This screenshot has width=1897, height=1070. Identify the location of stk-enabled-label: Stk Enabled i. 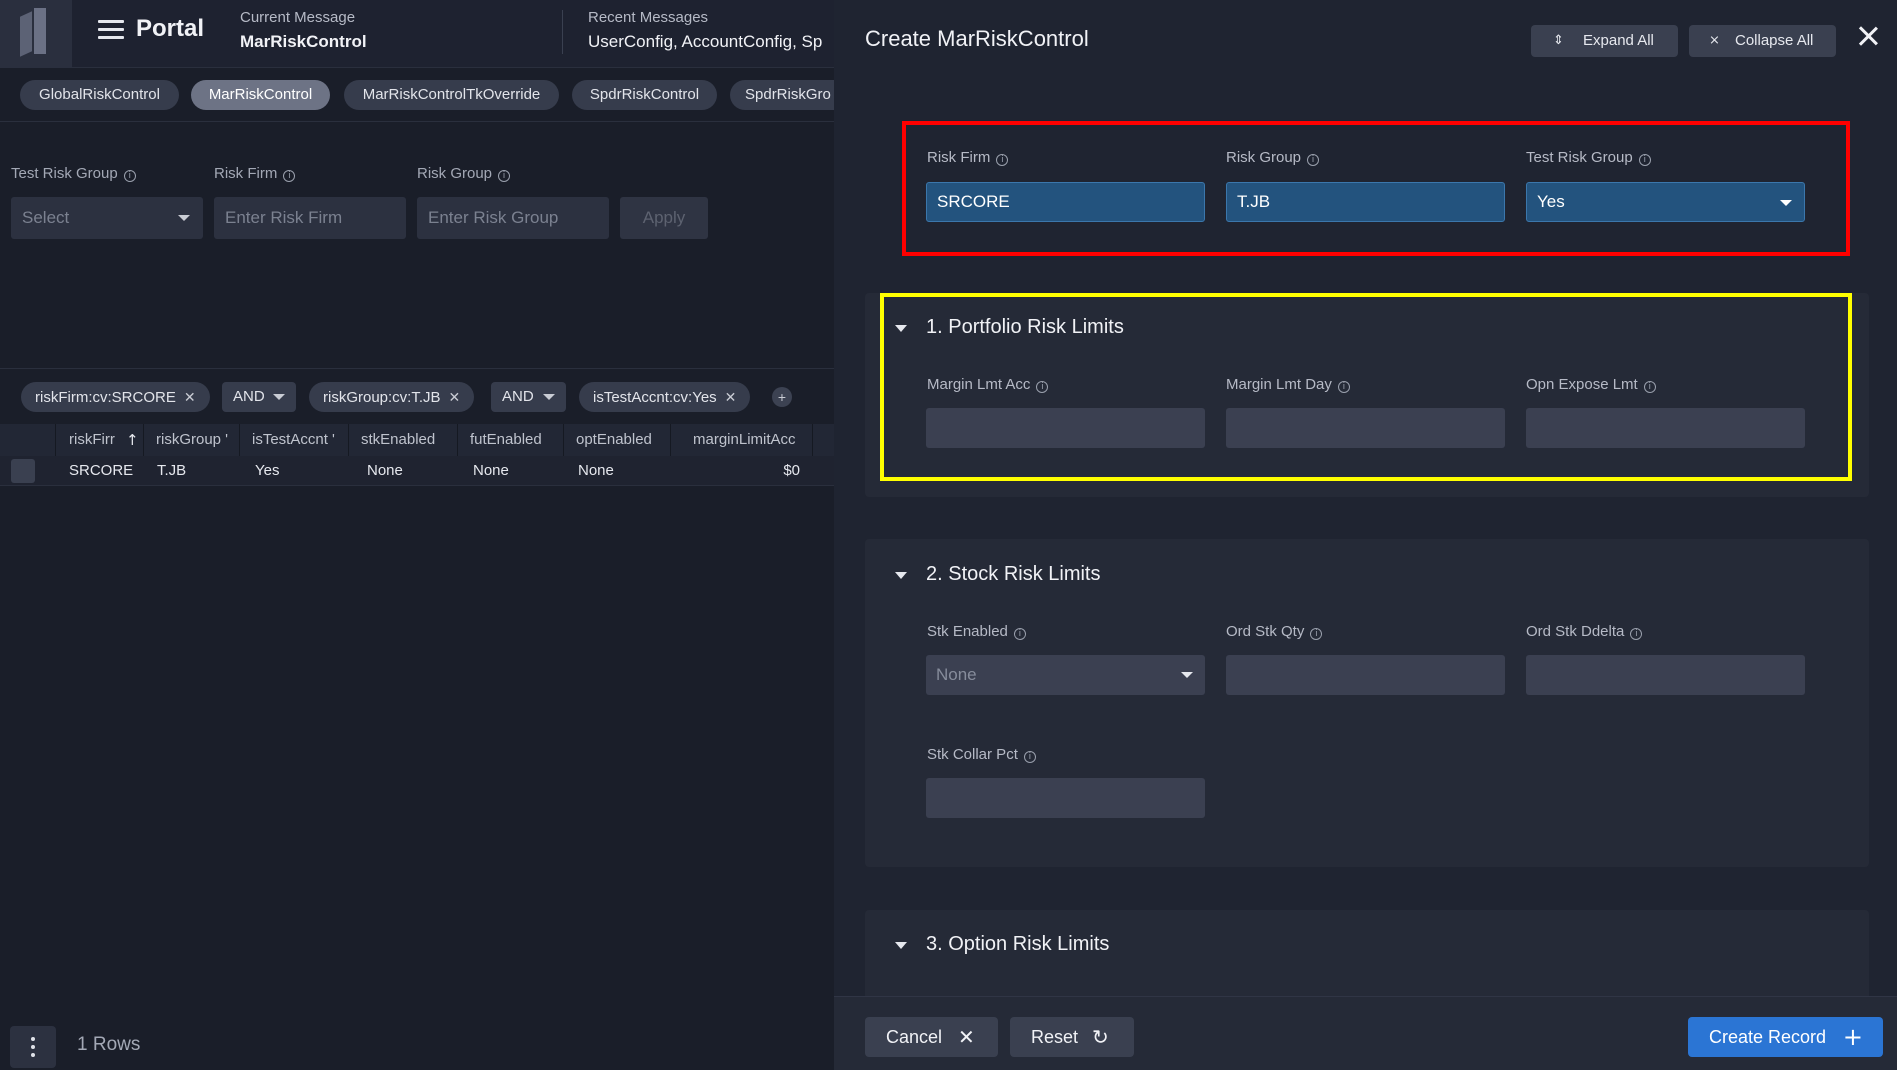
(976, 631).